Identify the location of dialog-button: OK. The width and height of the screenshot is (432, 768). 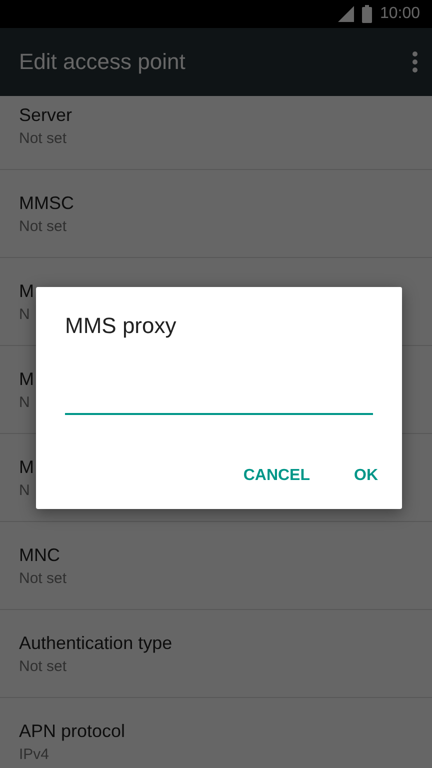
(366, 476).